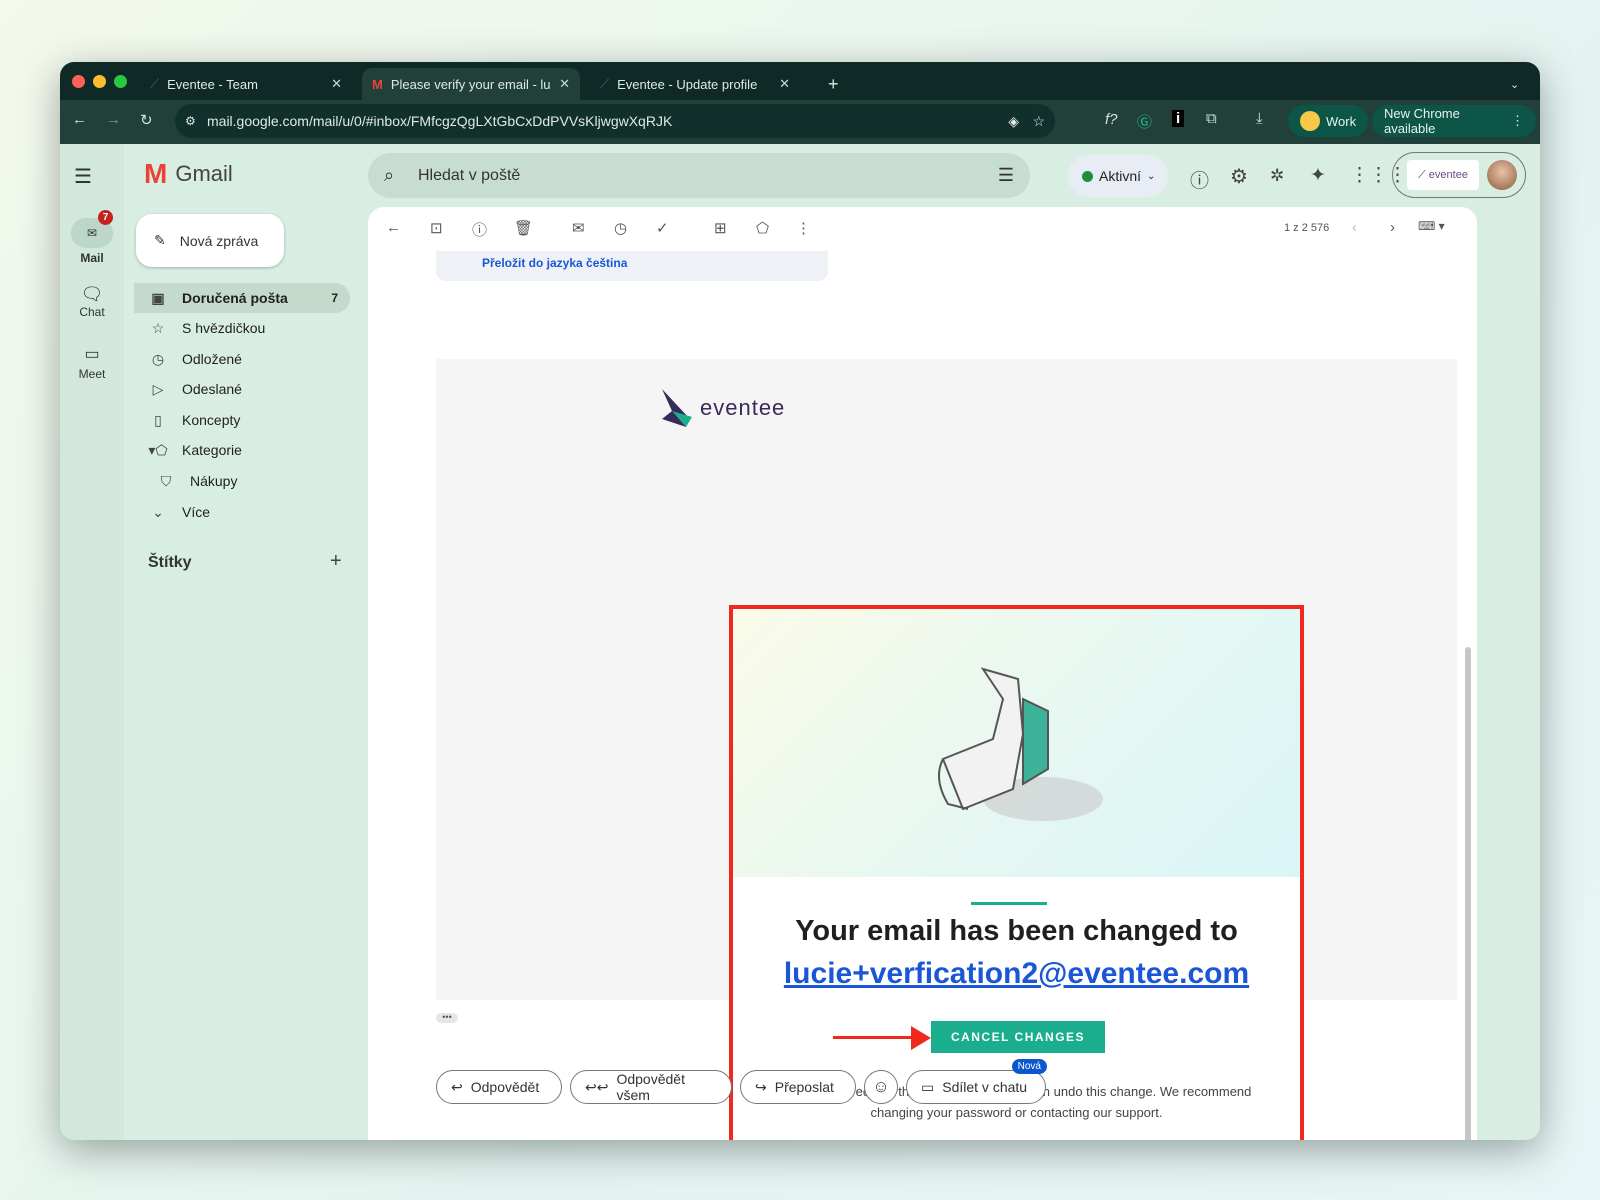 The height and width of the screenshot is (1200, 1600). Describe the element at coordinates (219, 240) in the screenshot. I see `compose-label: Nová zpráva` at that location.